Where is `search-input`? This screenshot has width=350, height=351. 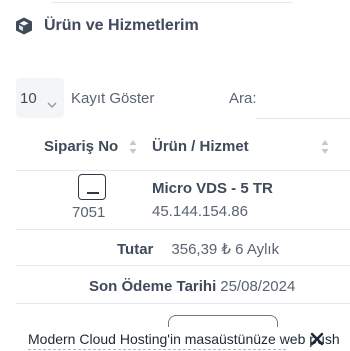 search-input is located at coordinates (303, 98).